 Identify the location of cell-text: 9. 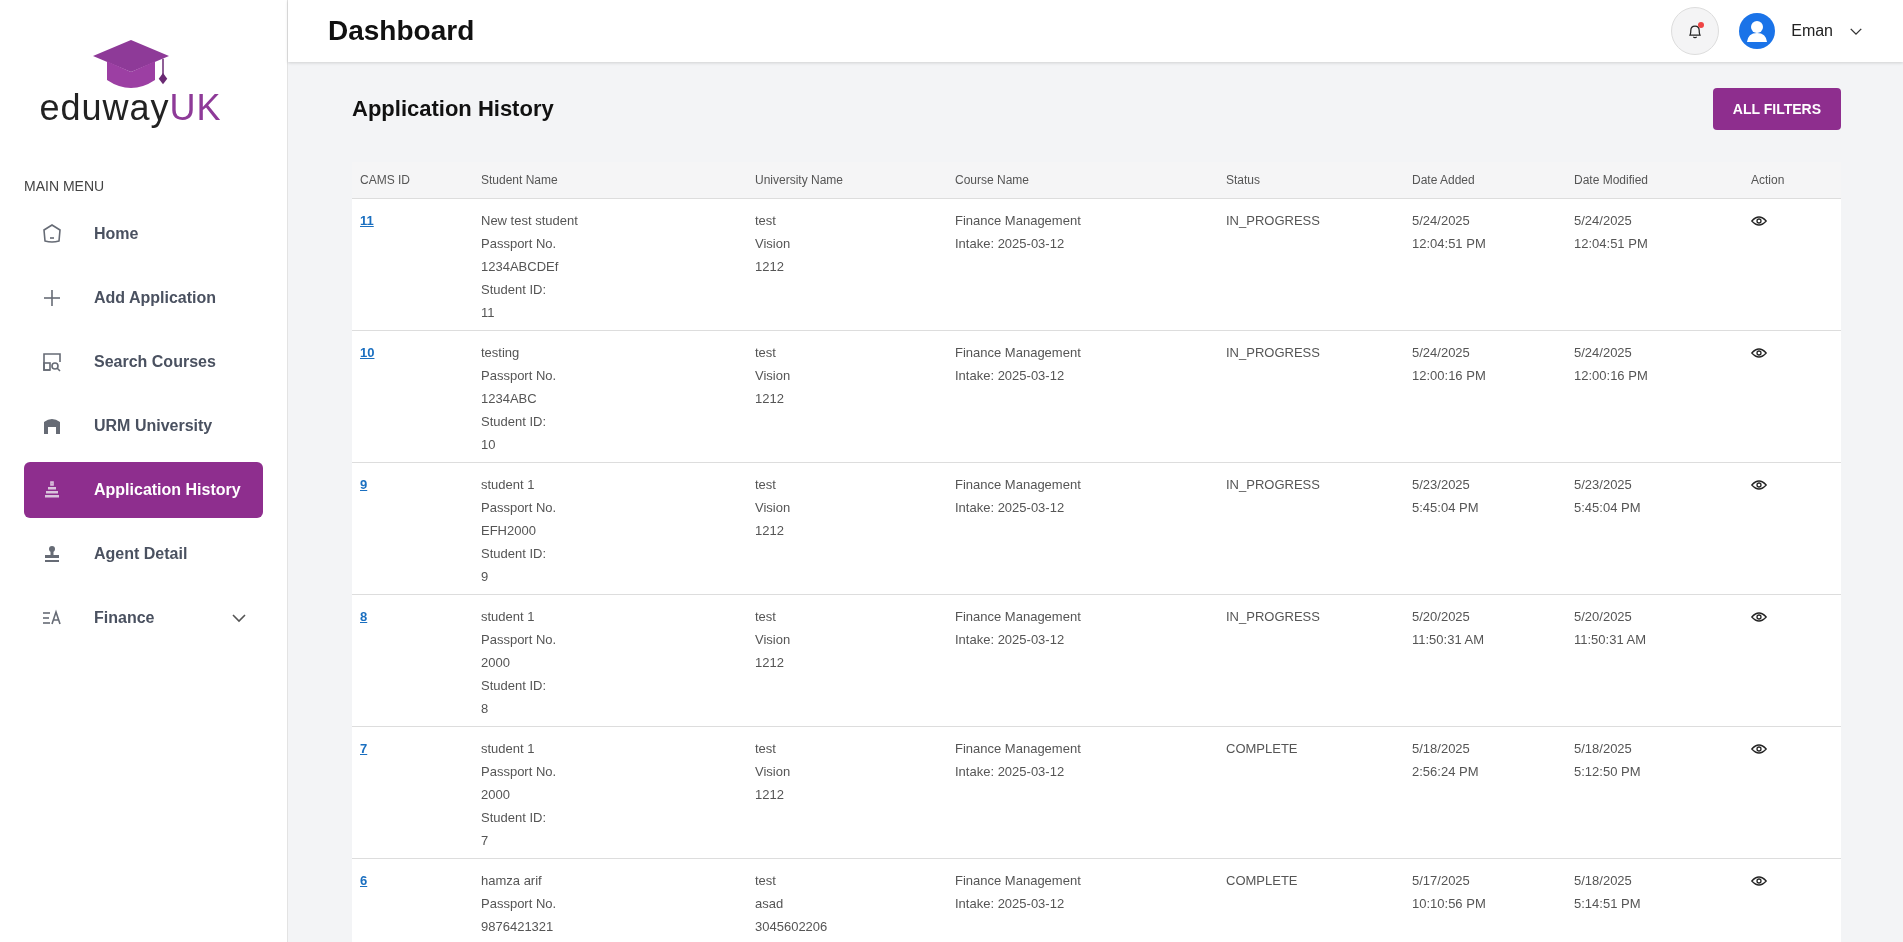
(485, 577).